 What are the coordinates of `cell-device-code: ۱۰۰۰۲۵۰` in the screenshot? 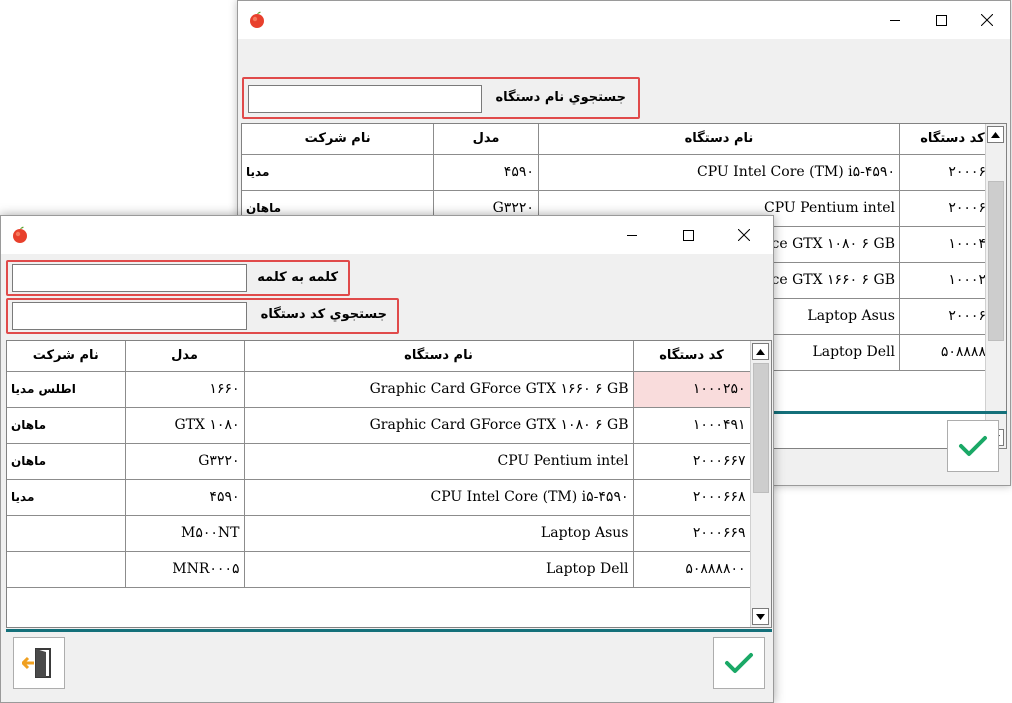 It's located at (692, 389).